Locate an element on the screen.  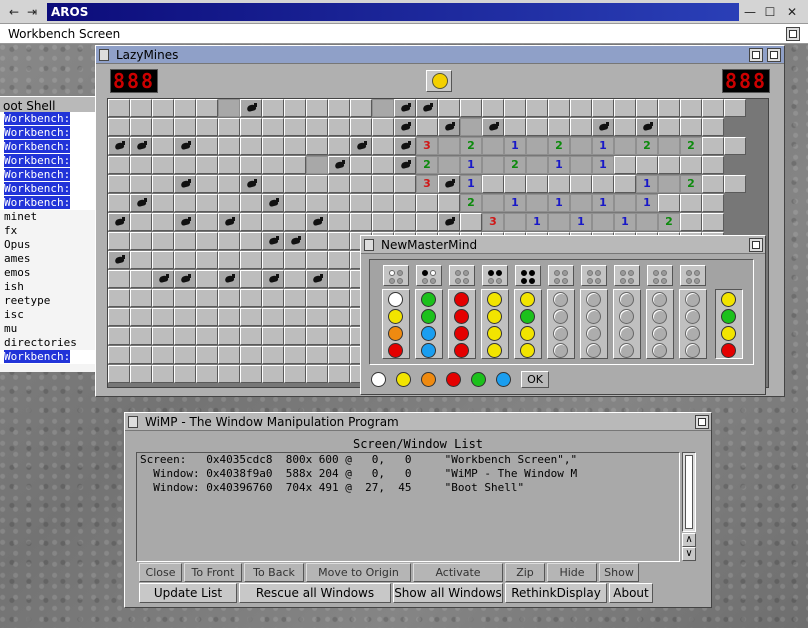
button-rethinkdisplay: RethinkDisplay is located at coordinates (556, 593).